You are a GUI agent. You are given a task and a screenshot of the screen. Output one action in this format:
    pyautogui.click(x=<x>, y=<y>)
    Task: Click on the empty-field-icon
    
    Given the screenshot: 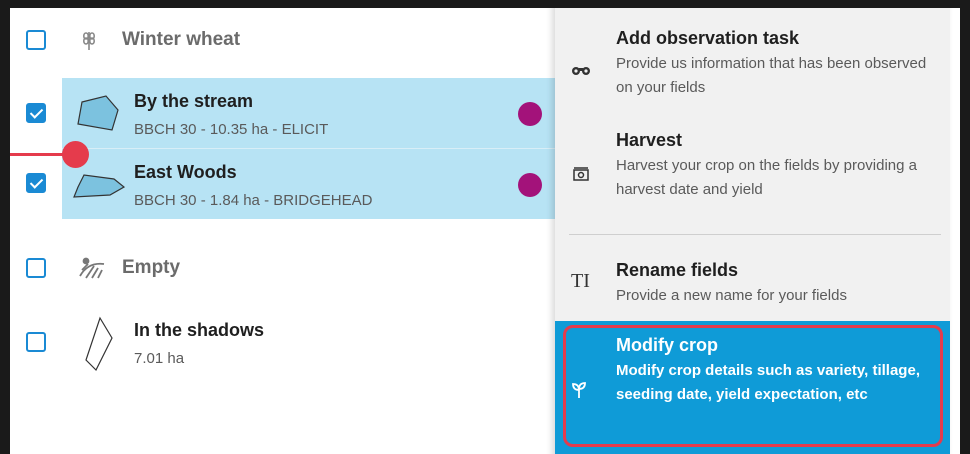 What is the action you would take?
    pyautogui.click(x=92, y=268)
    